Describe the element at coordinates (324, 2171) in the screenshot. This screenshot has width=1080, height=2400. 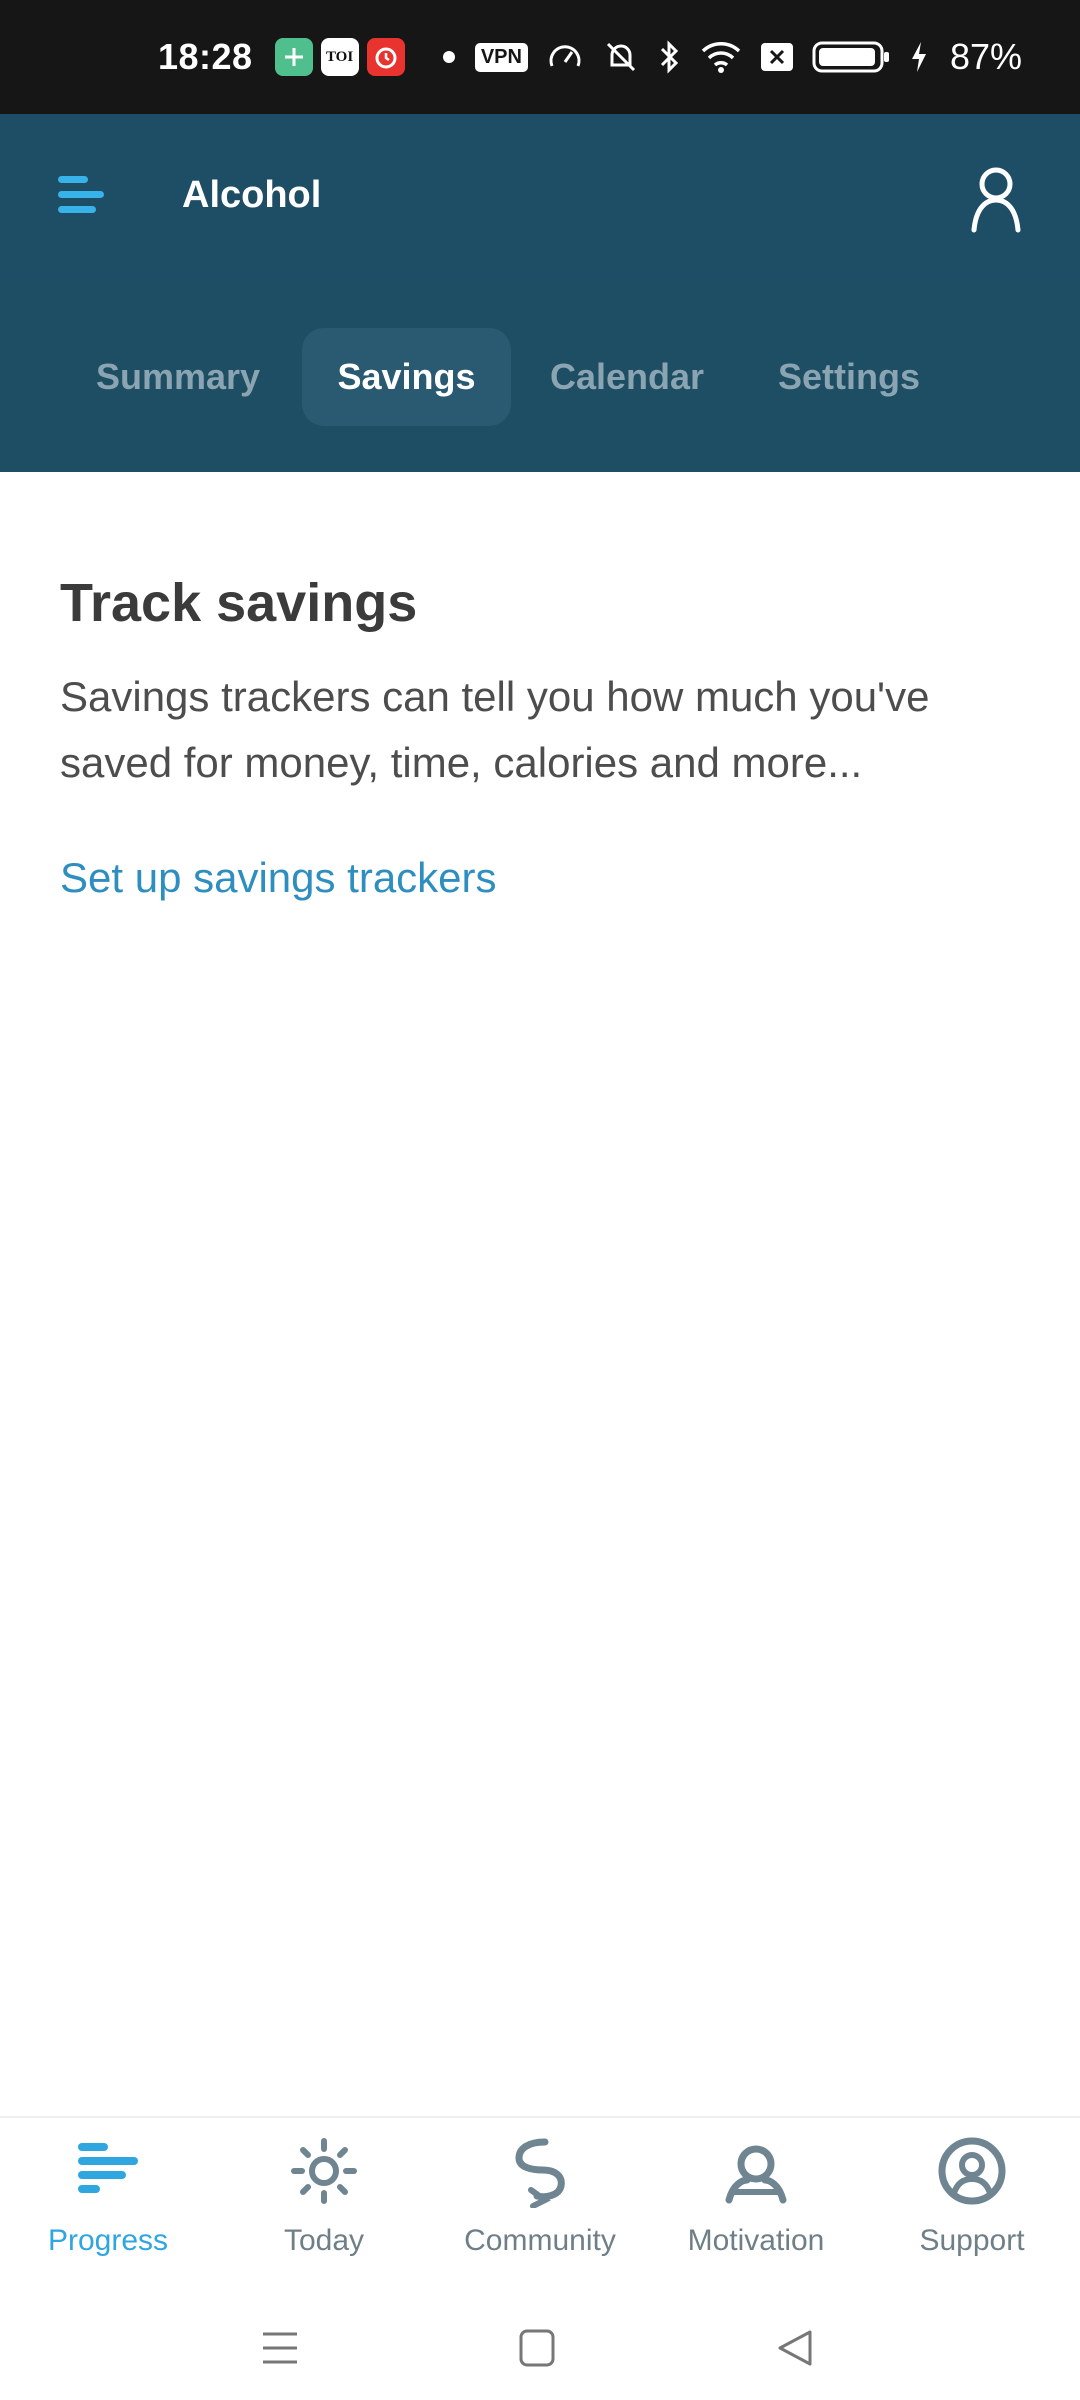
I see `sun-icon` at that location.